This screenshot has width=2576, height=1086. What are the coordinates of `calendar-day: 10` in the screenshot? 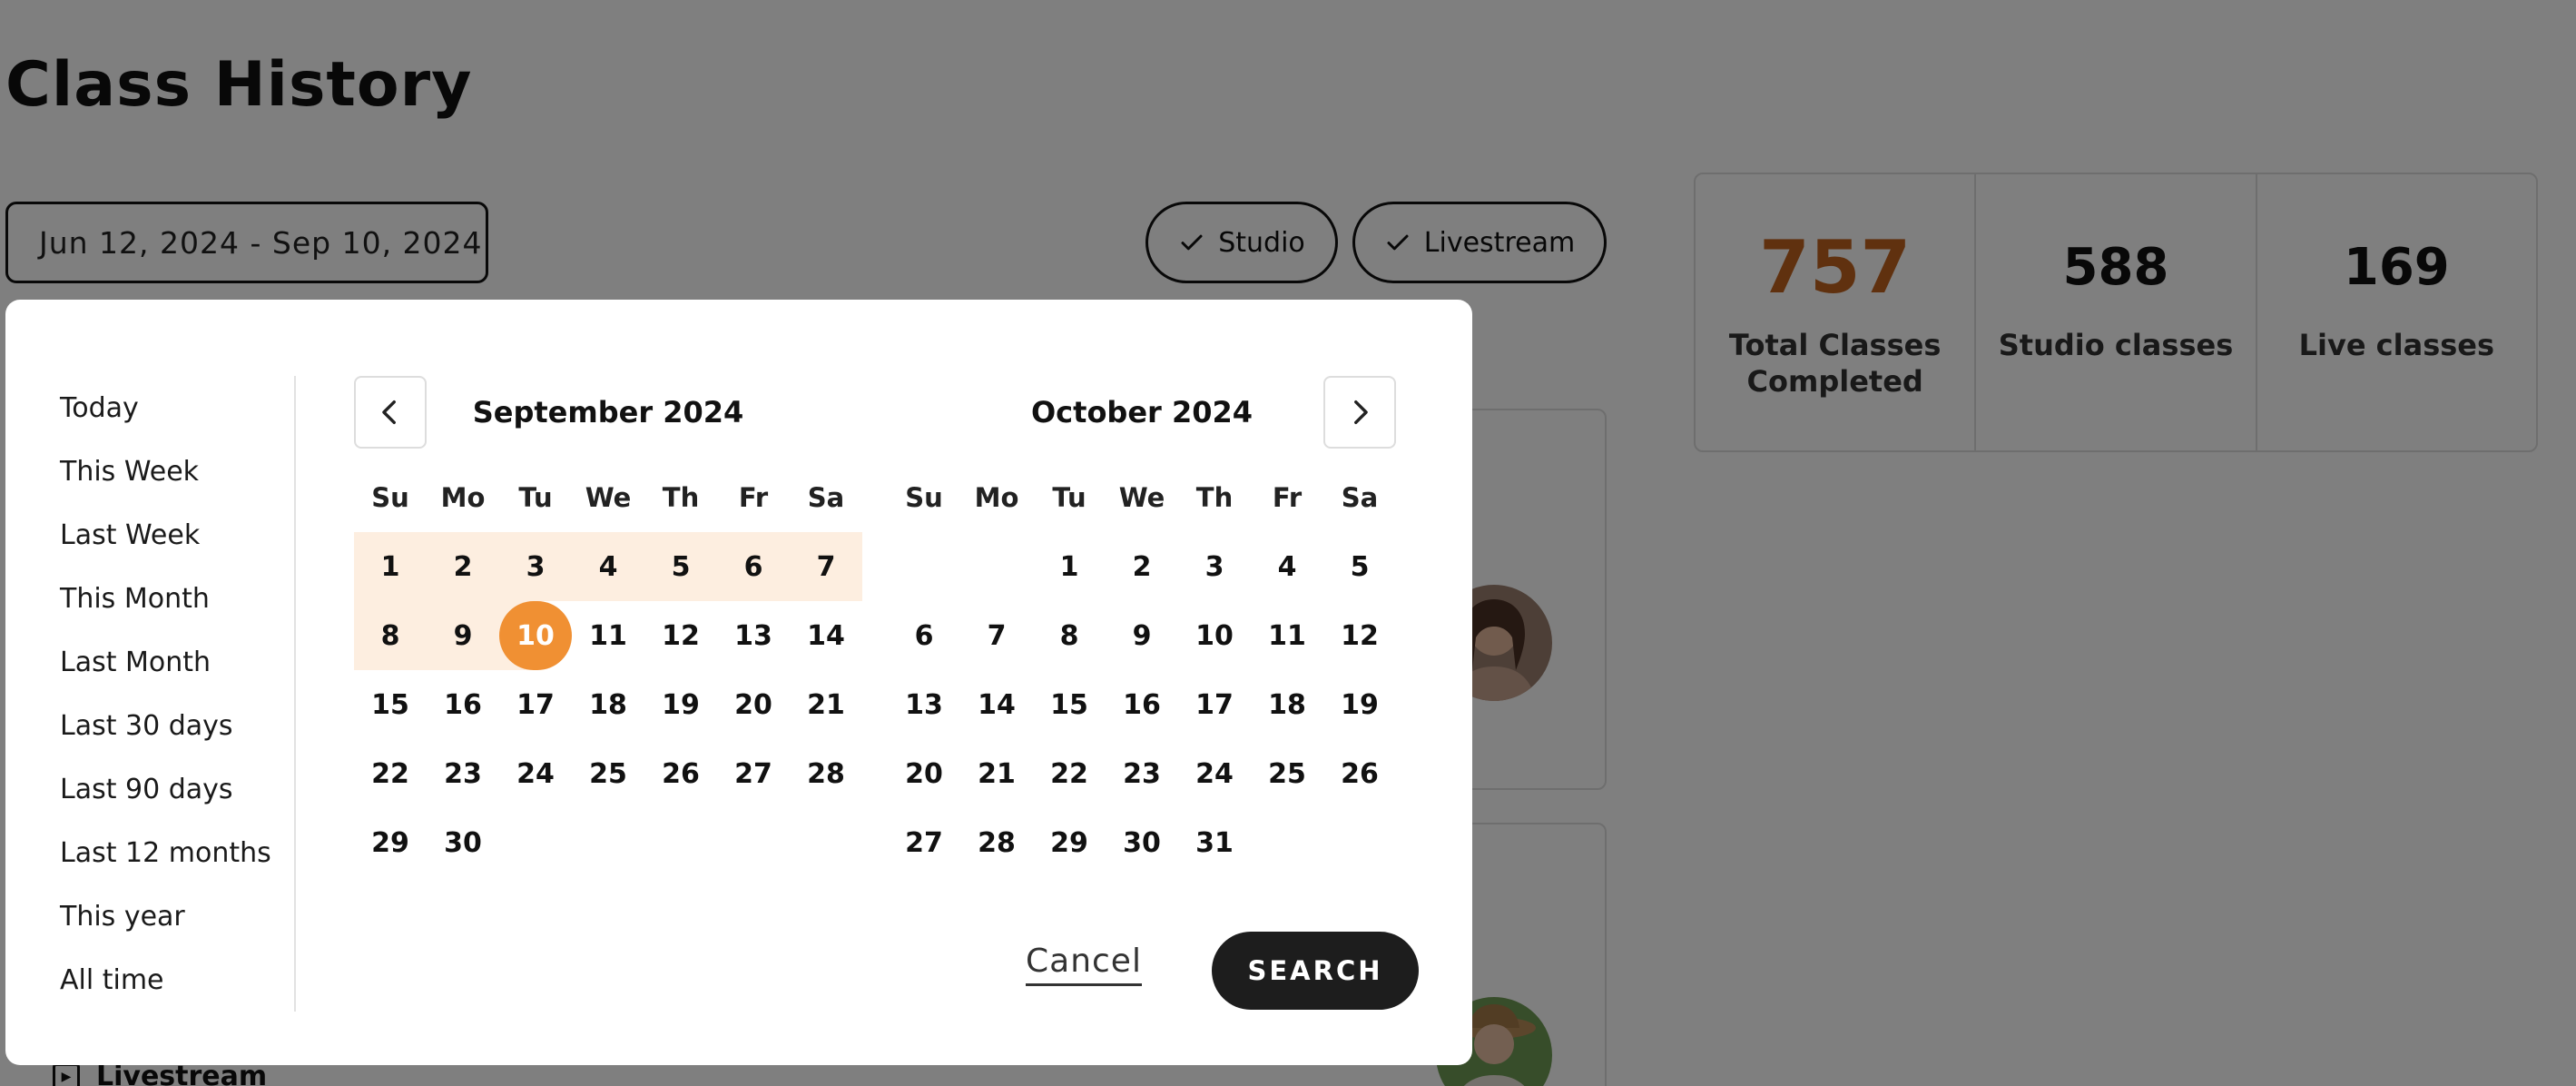 It's located at (1214, 635).